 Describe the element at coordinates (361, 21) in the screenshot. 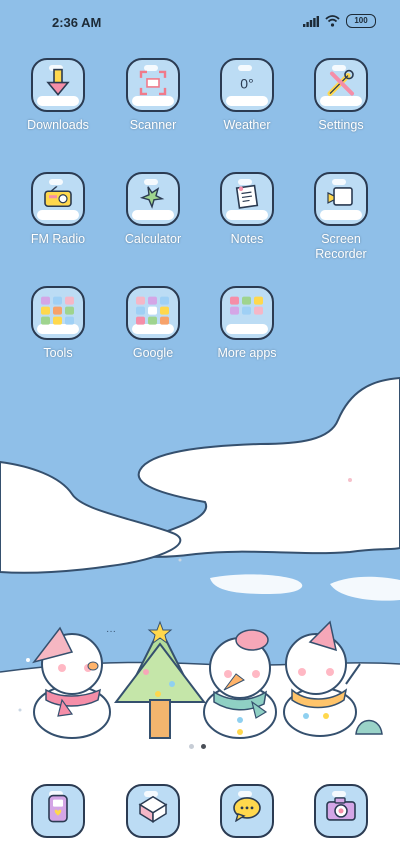

I see `battery-icon: 100` at that location.